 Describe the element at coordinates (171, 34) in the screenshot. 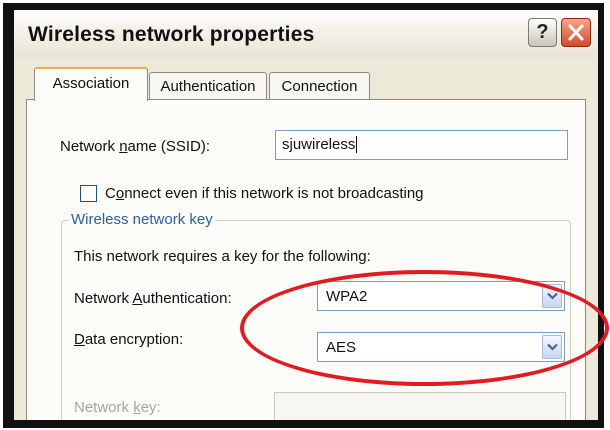

I see `window-title: Wireless network properties` at that location.